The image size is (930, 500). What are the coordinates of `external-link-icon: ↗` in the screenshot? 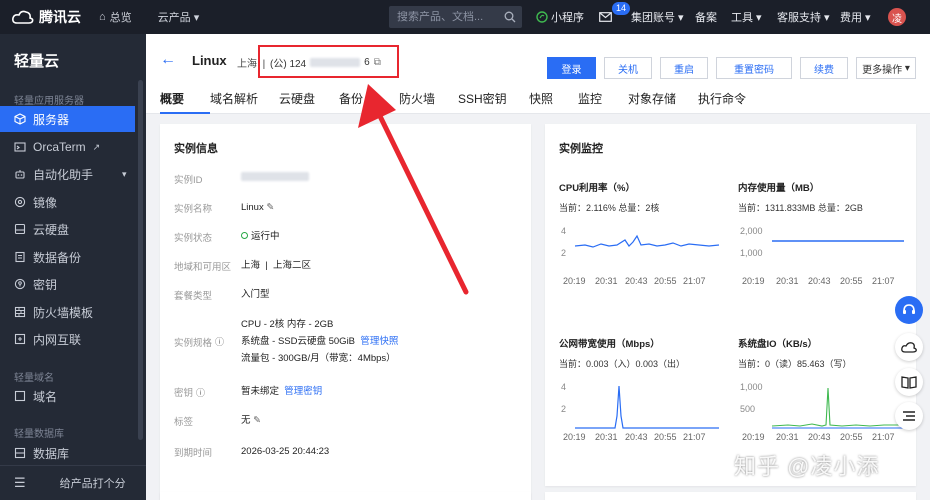 It's located at (96, 146).